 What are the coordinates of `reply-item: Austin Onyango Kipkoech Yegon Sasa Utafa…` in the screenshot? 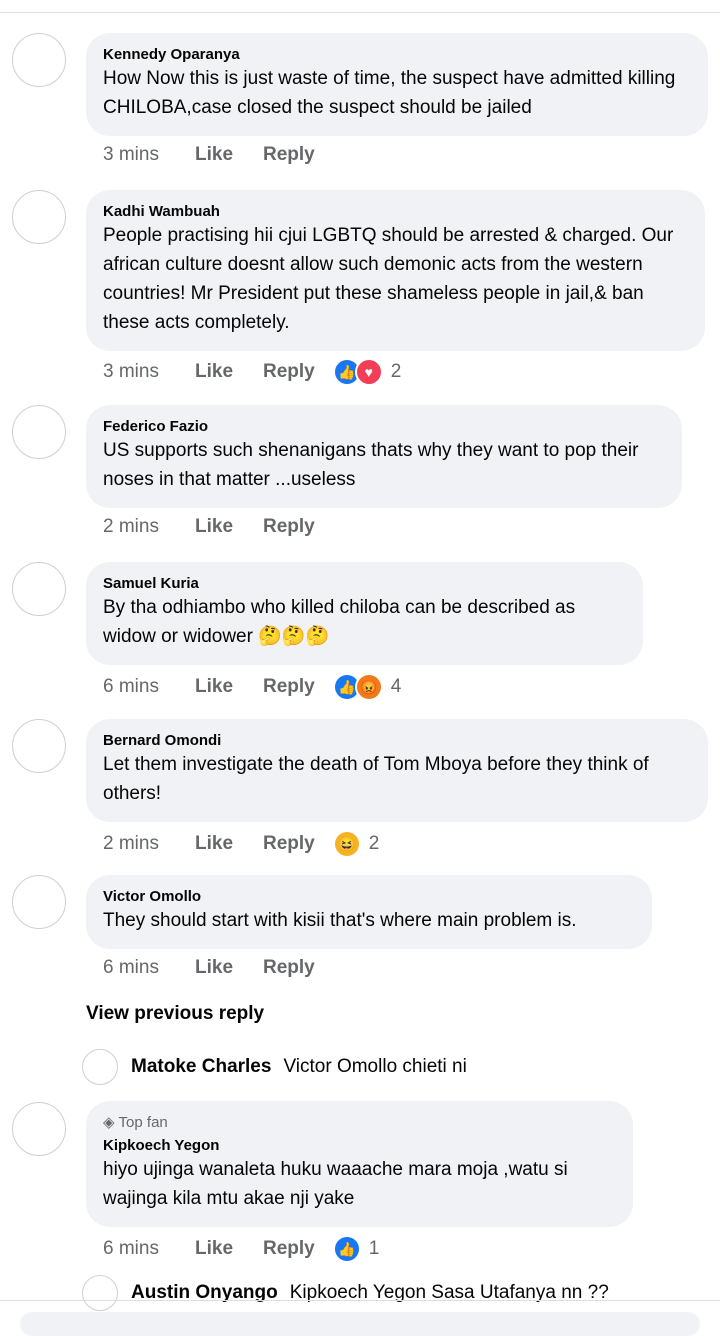 It's located at (345, 1293).